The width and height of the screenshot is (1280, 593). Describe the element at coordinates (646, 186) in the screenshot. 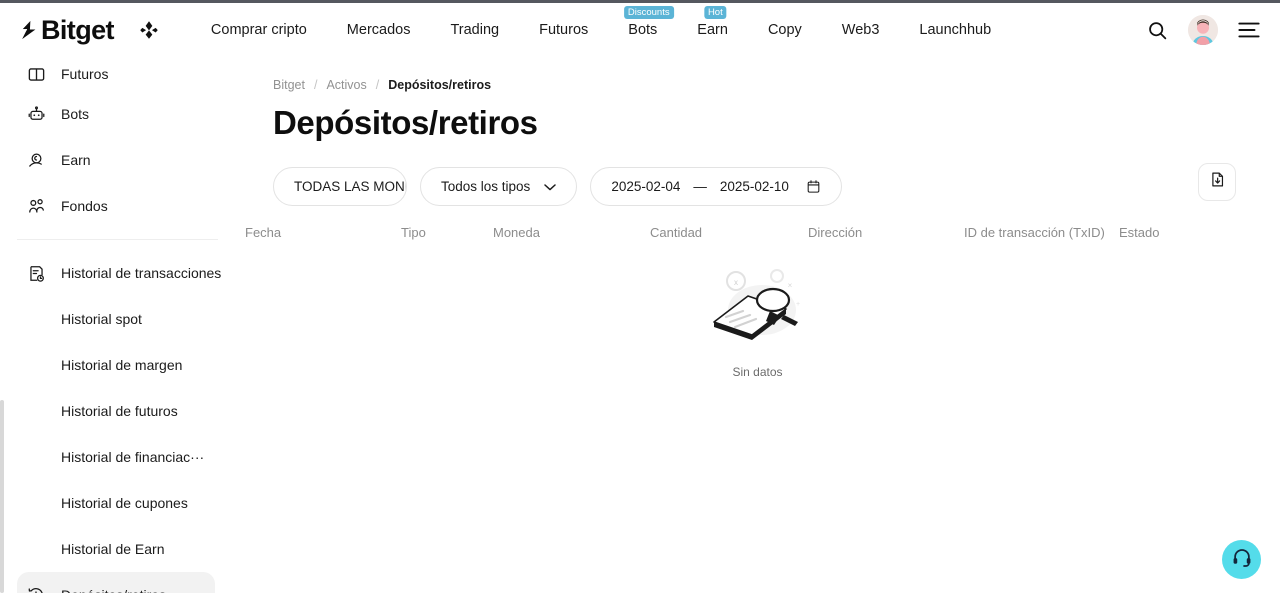

I see `date-from: 2025-02-04` at that location.